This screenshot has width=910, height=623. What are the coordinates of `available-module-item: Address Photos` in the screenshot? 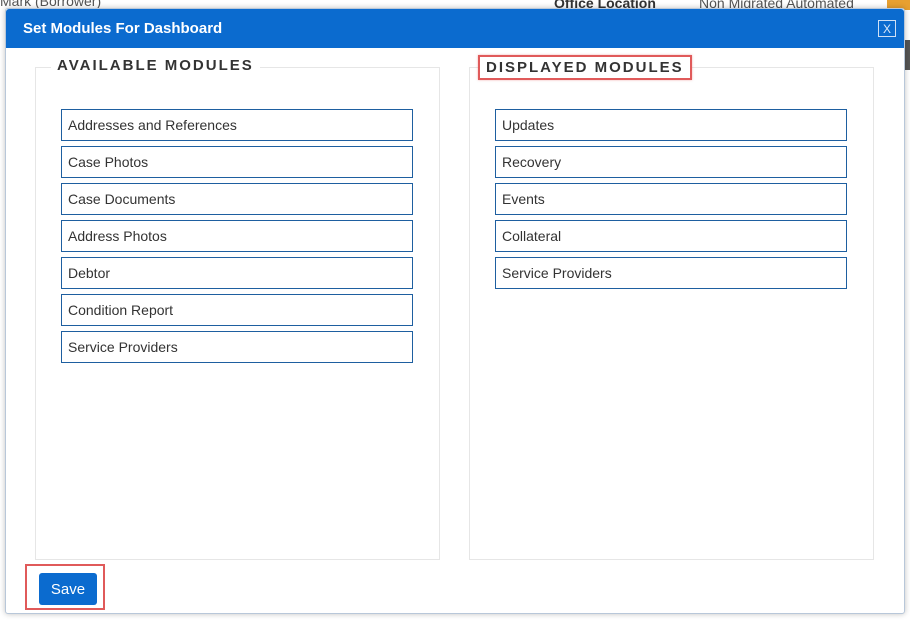 It's located at (237, 236).